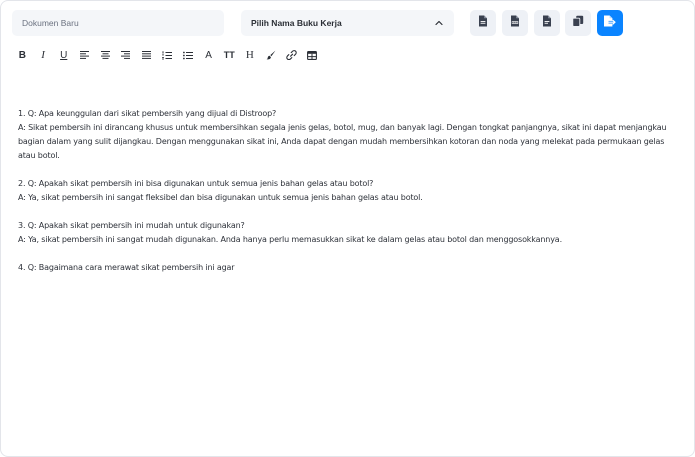  Describe the element at coordinates (250, 55) in the screenshot. I see `heading-button: H` at that location.